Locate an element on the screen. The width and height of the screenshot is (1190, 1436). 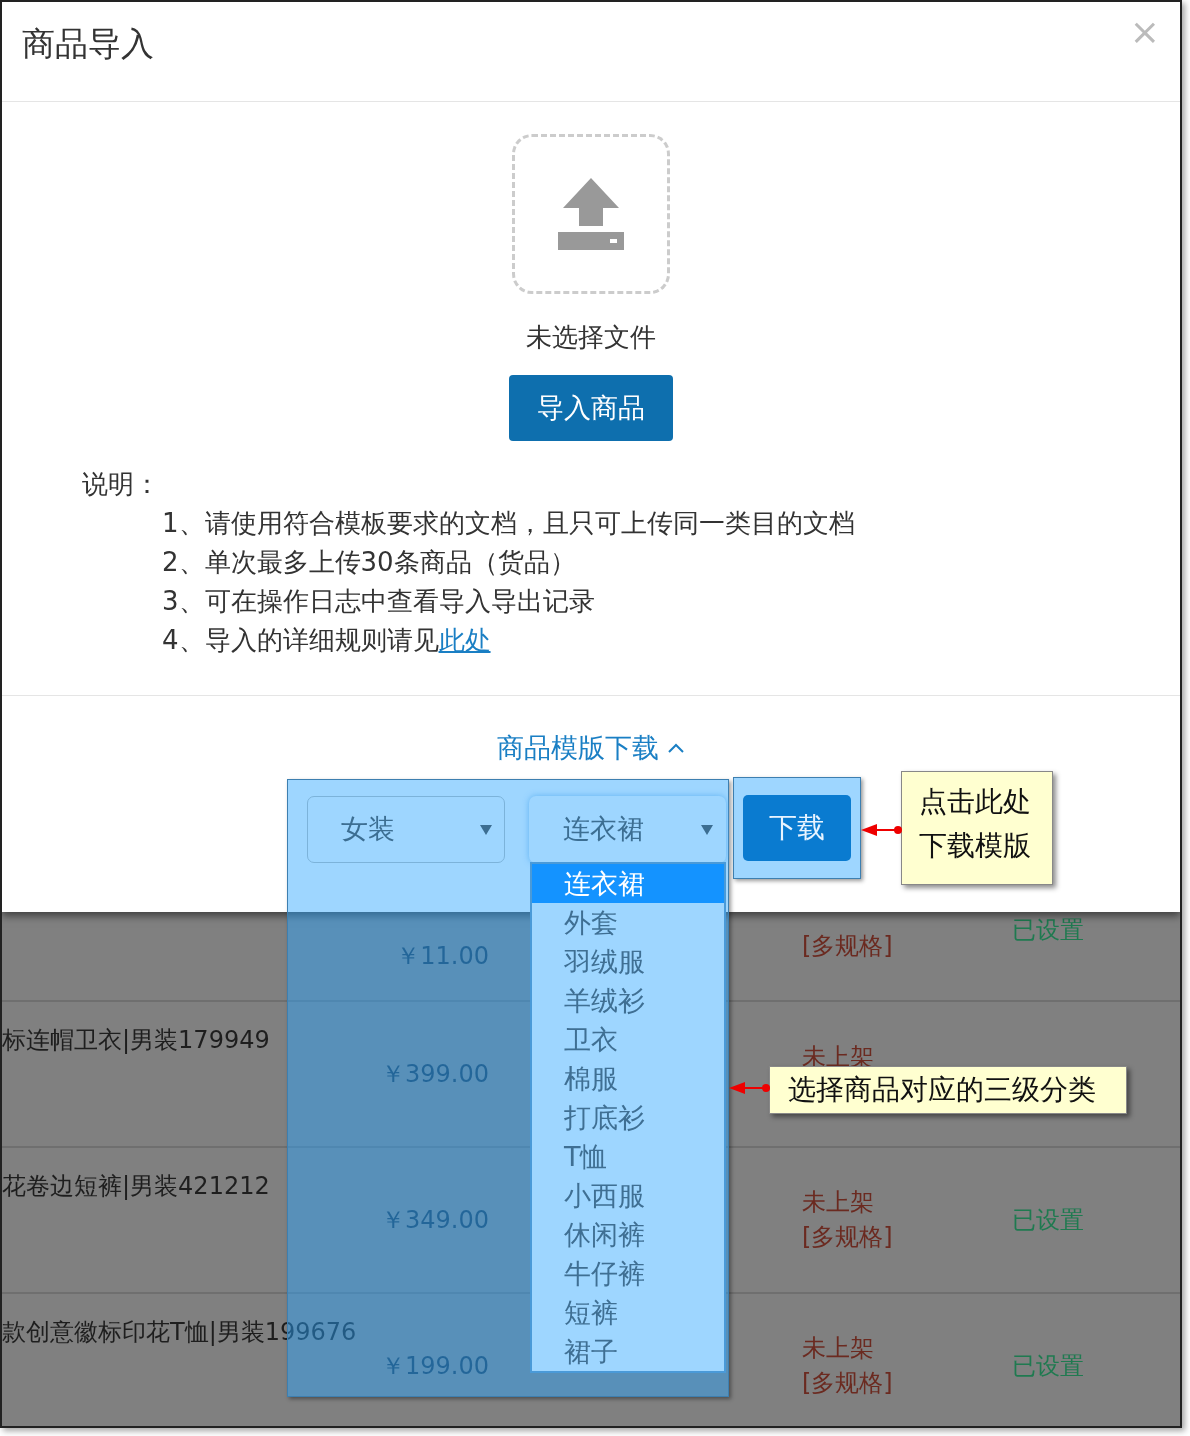
download-button: 下载 is located at coordinates (797, 828).